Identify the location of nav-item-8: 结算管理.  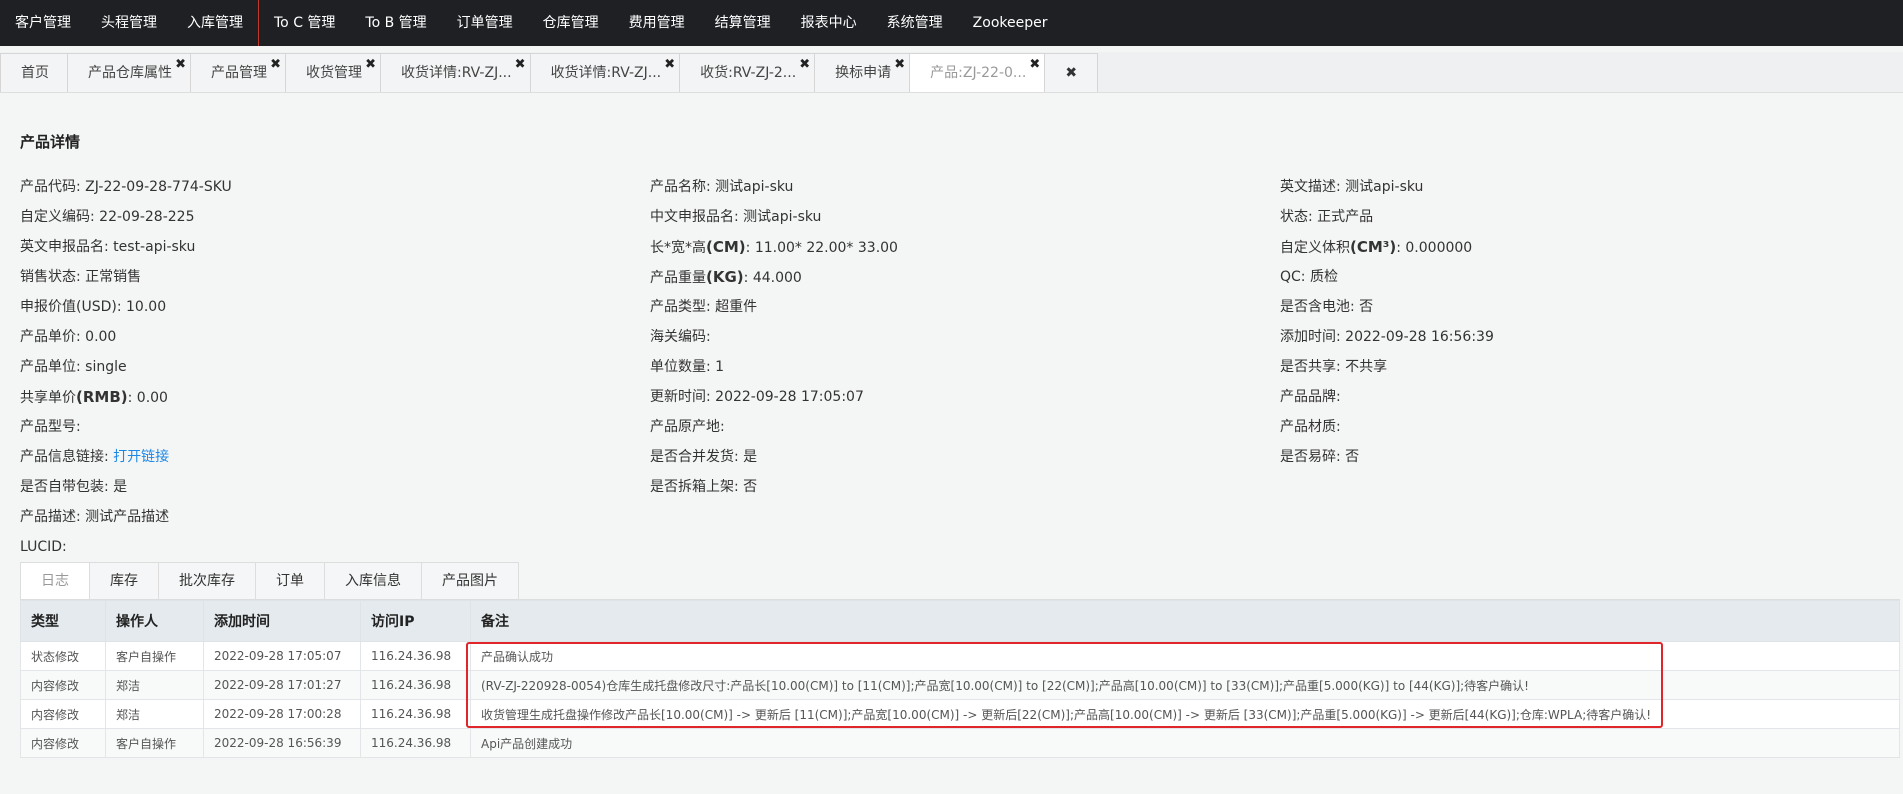
(743, 23).